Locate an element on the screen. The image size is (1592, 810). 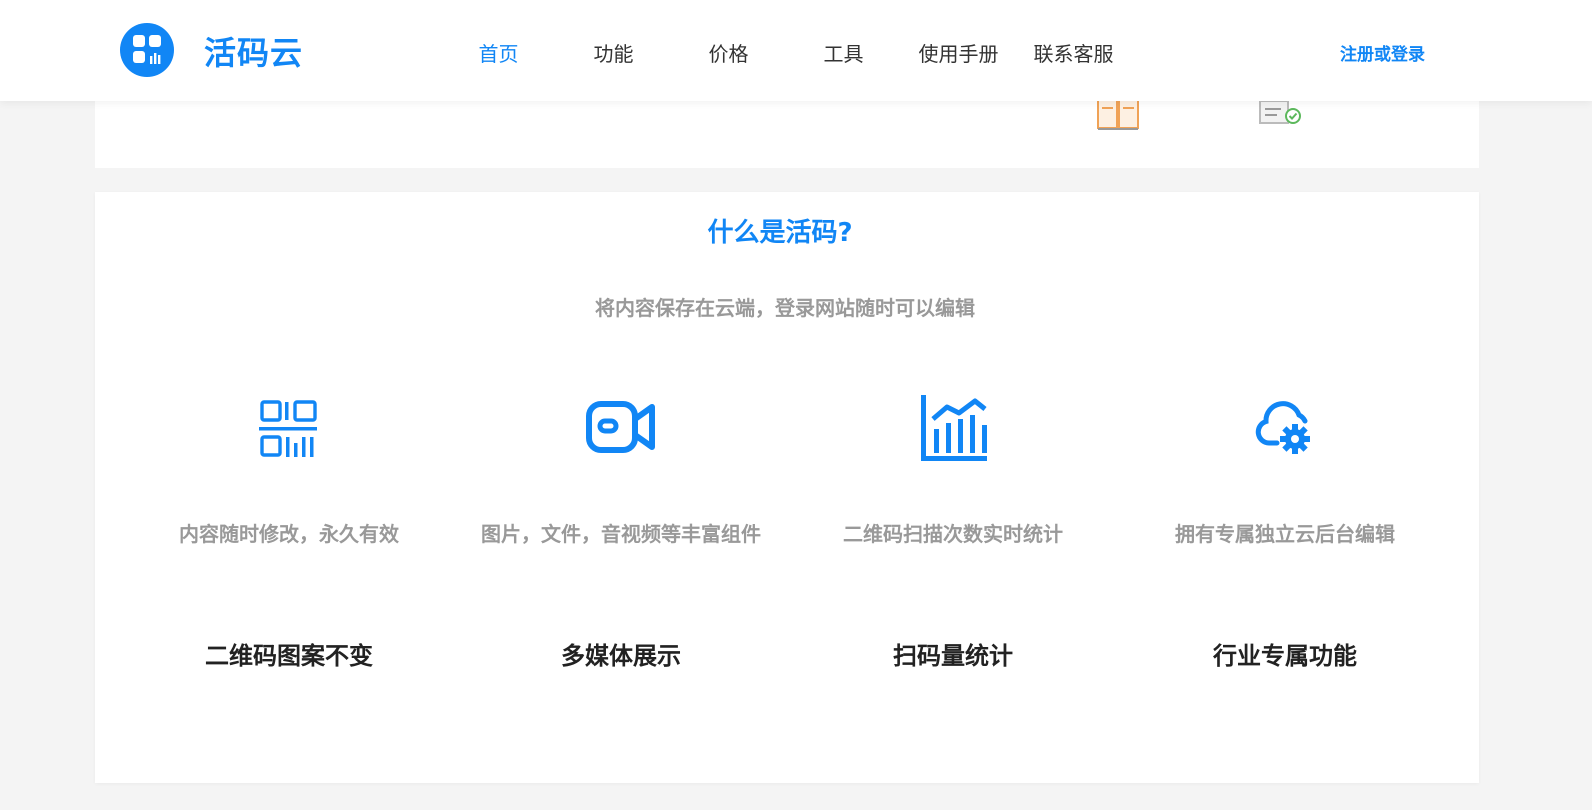
brand-name: 活码云 is located at coordinates (253, 51).